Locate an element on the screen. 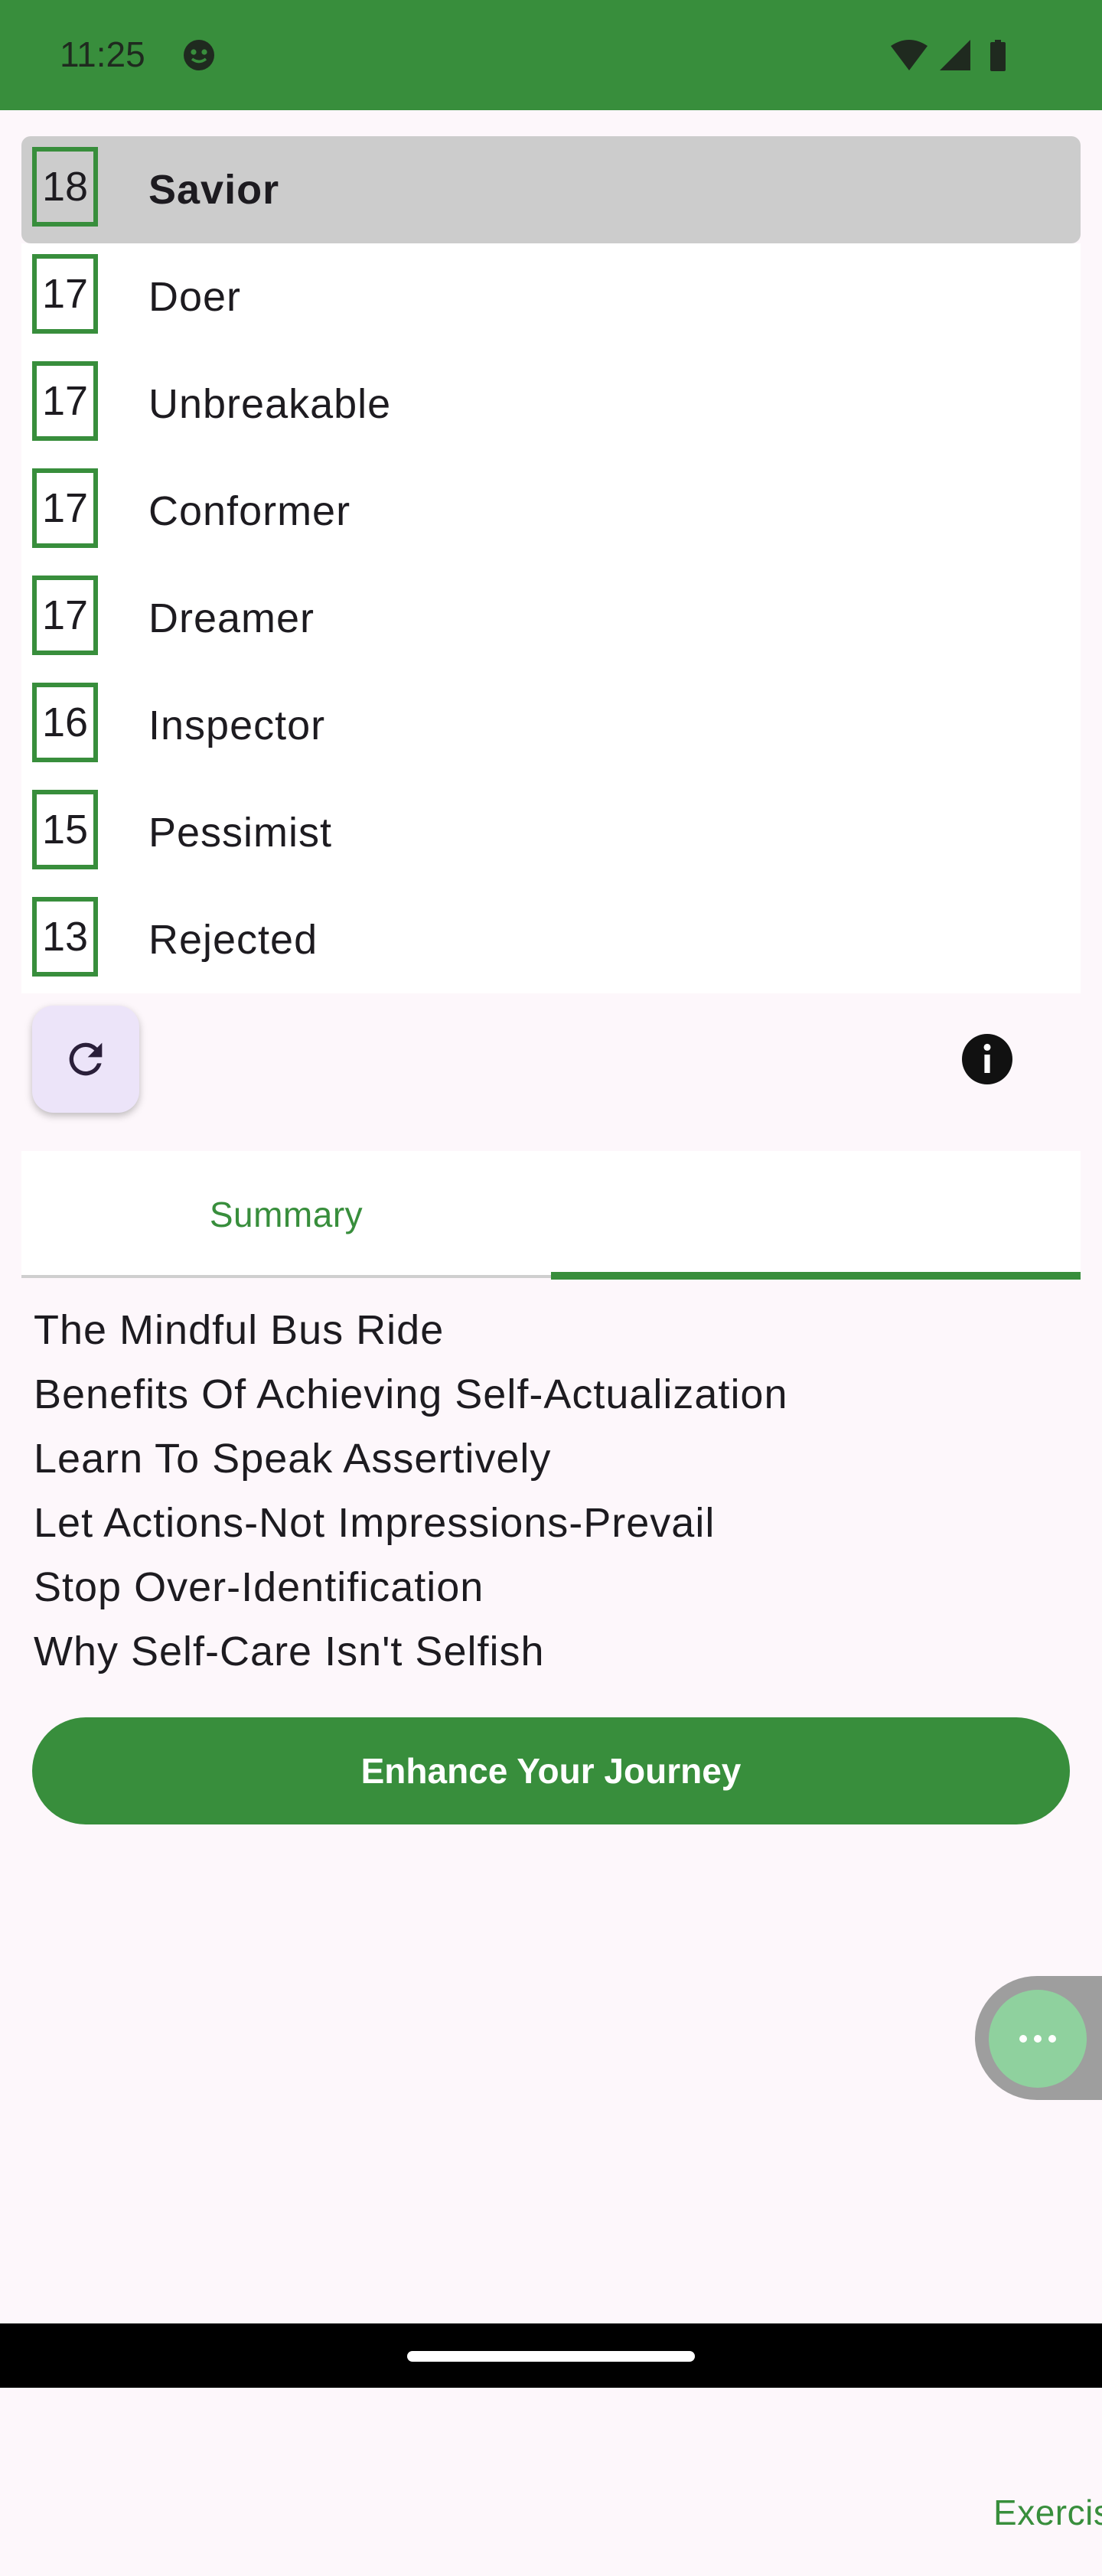 This screenshot has width=1102, height=2576. signal-icon is located at coordinates (955, 55).